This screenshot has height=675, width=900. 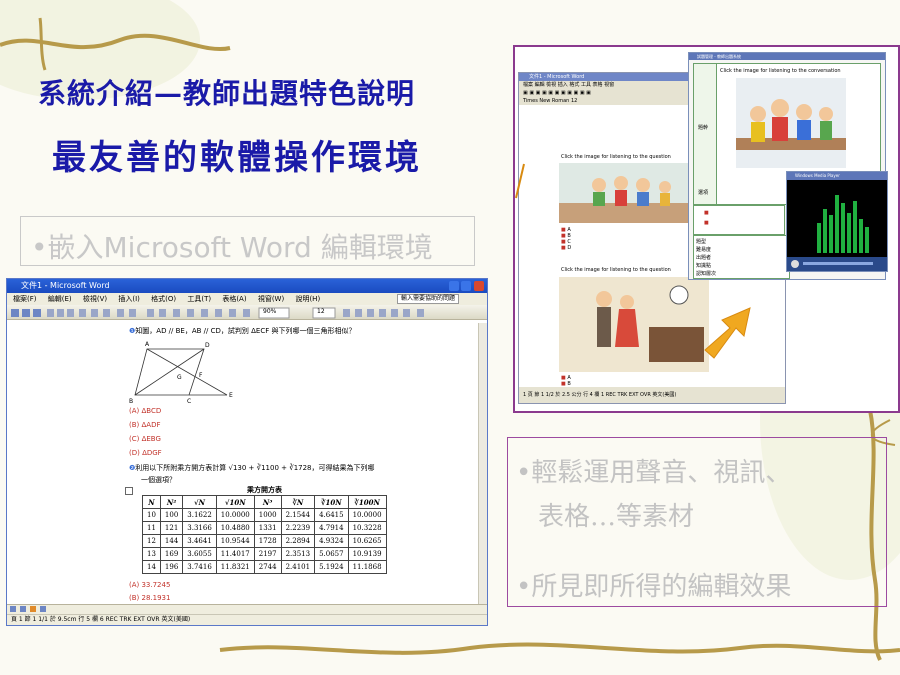 I want to click on parallelogram-figure: A D G F B C E, so click(x=181, y=373).